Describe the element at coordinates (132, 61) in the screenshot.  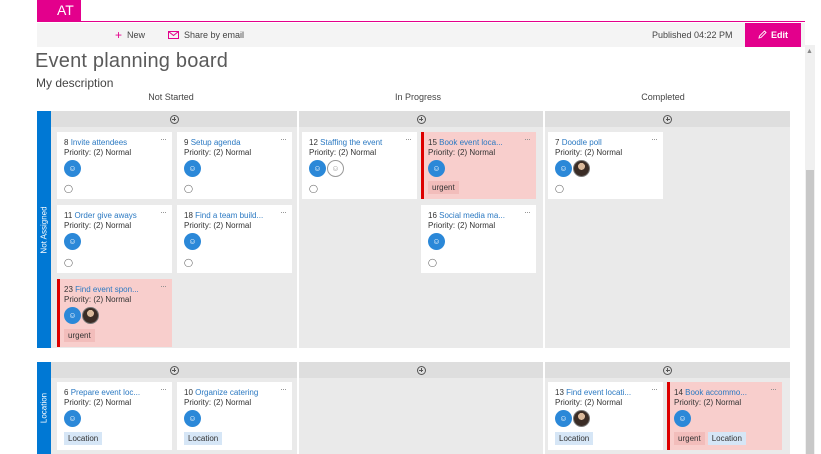
I see `page-title: Event planning board` at that location.